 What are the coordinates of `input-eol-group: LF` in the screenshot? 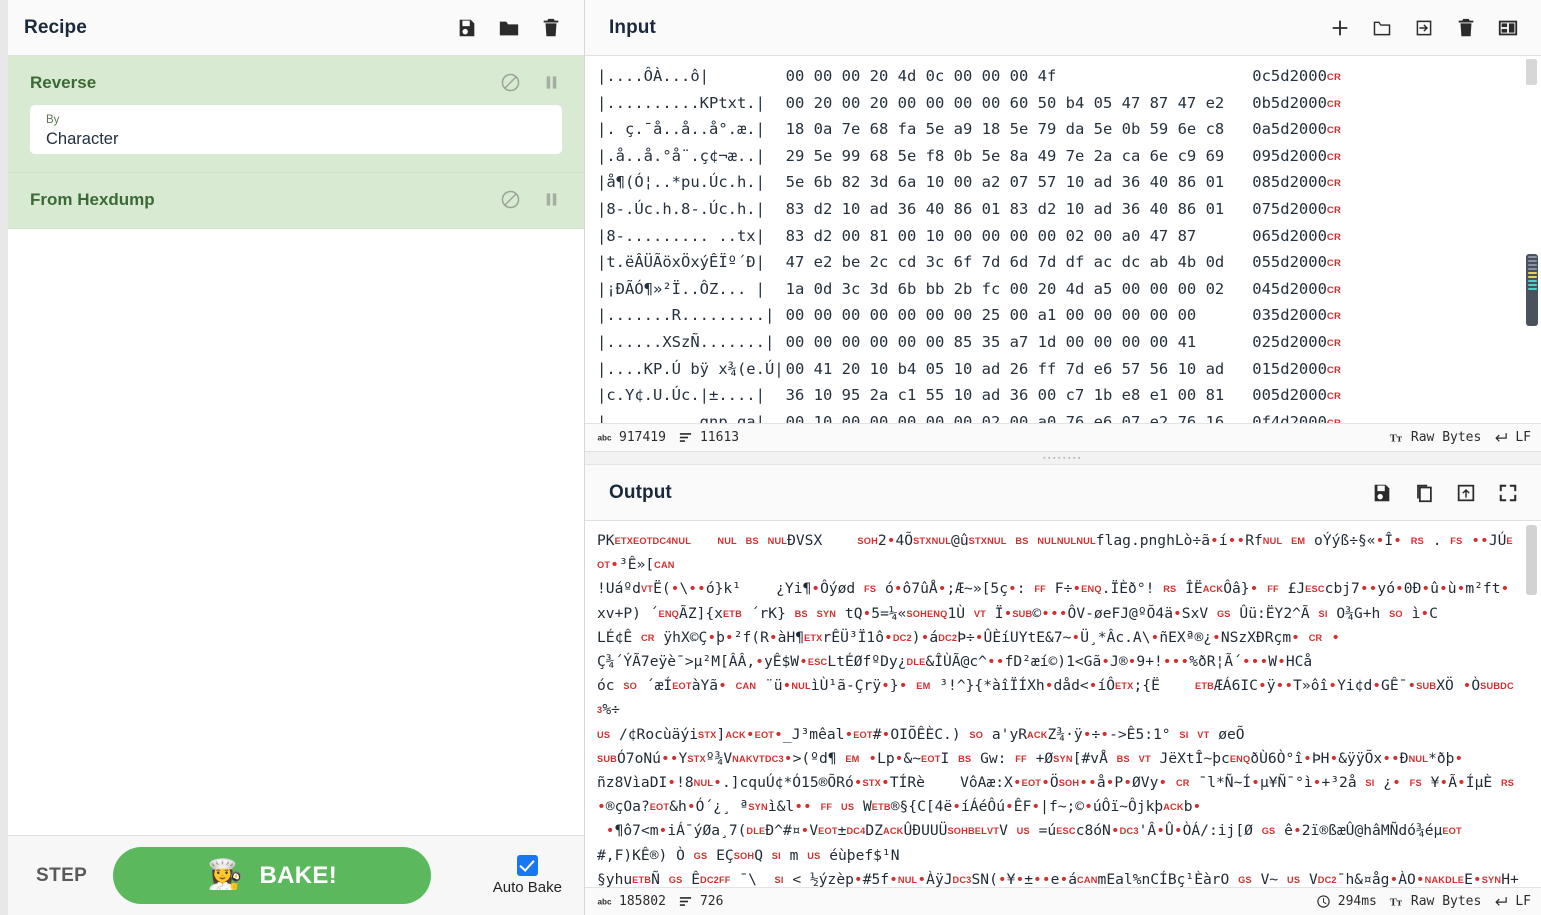 It's located at (1512, 437).